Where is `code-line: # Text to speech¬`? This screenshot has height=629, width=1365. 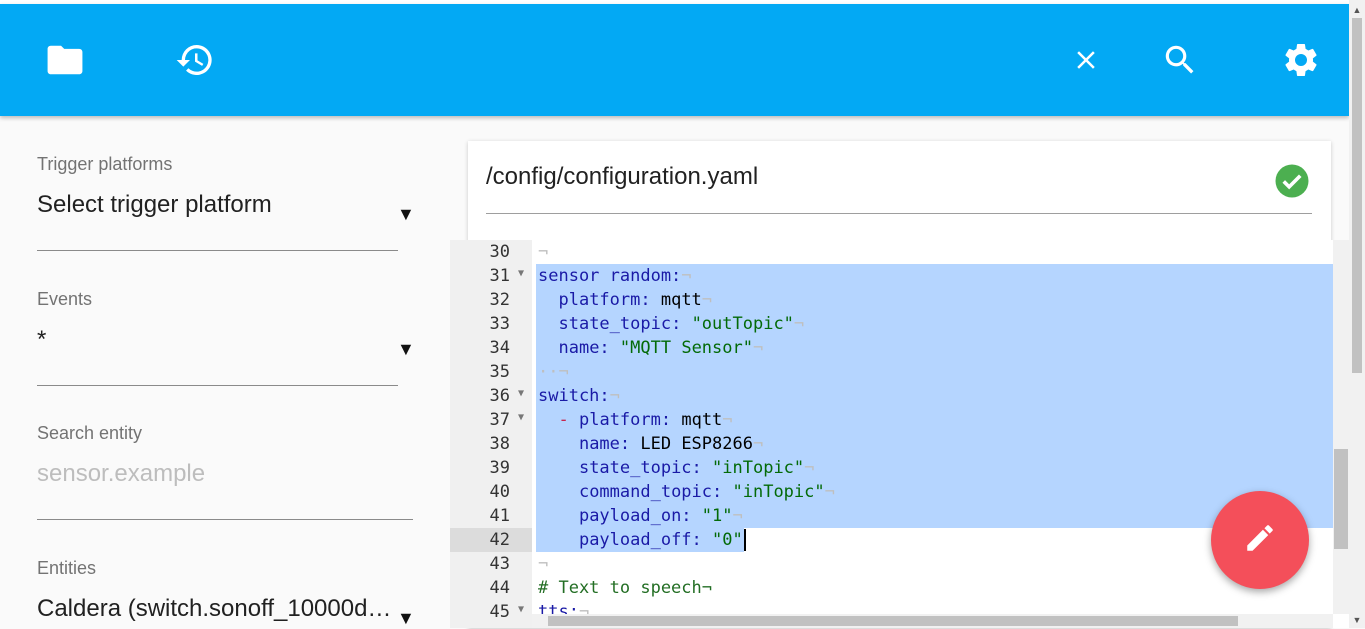 code-line: # Text to speech¬ is located at coordinates (625, 588).